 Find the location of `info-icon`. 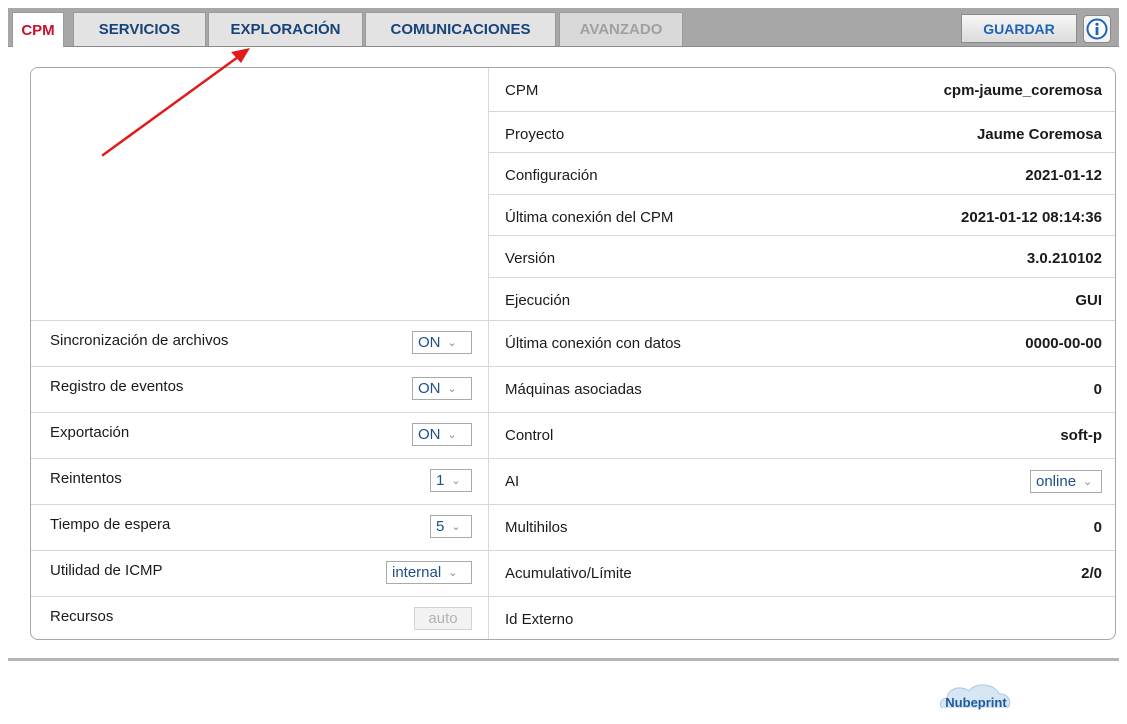

info-icon is located at coordinates (1097, 29).